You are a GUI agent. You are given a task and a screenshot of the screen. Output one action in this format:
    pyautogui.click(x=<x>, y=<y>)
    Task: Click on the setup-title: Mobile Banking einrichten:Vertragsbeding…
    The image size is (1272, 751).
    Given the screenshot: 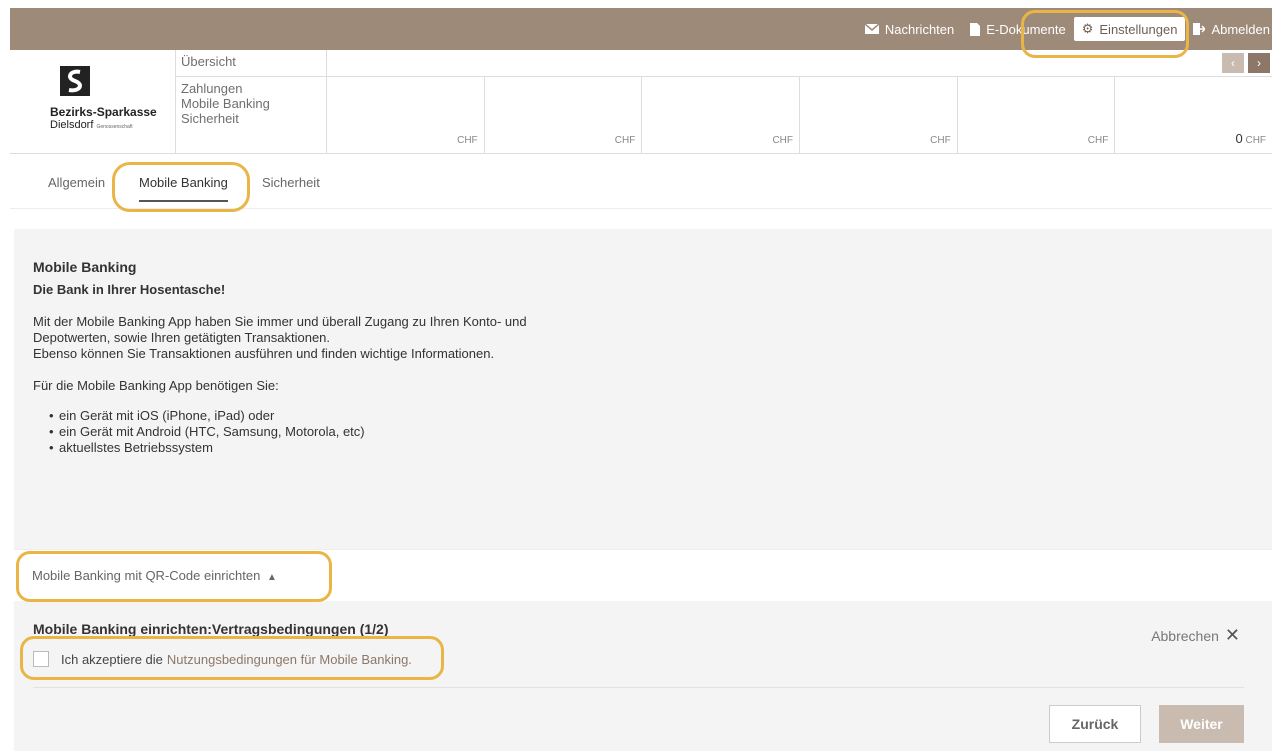 What is the action you would take?
    pyautogui.click(x=211, y=629)
    